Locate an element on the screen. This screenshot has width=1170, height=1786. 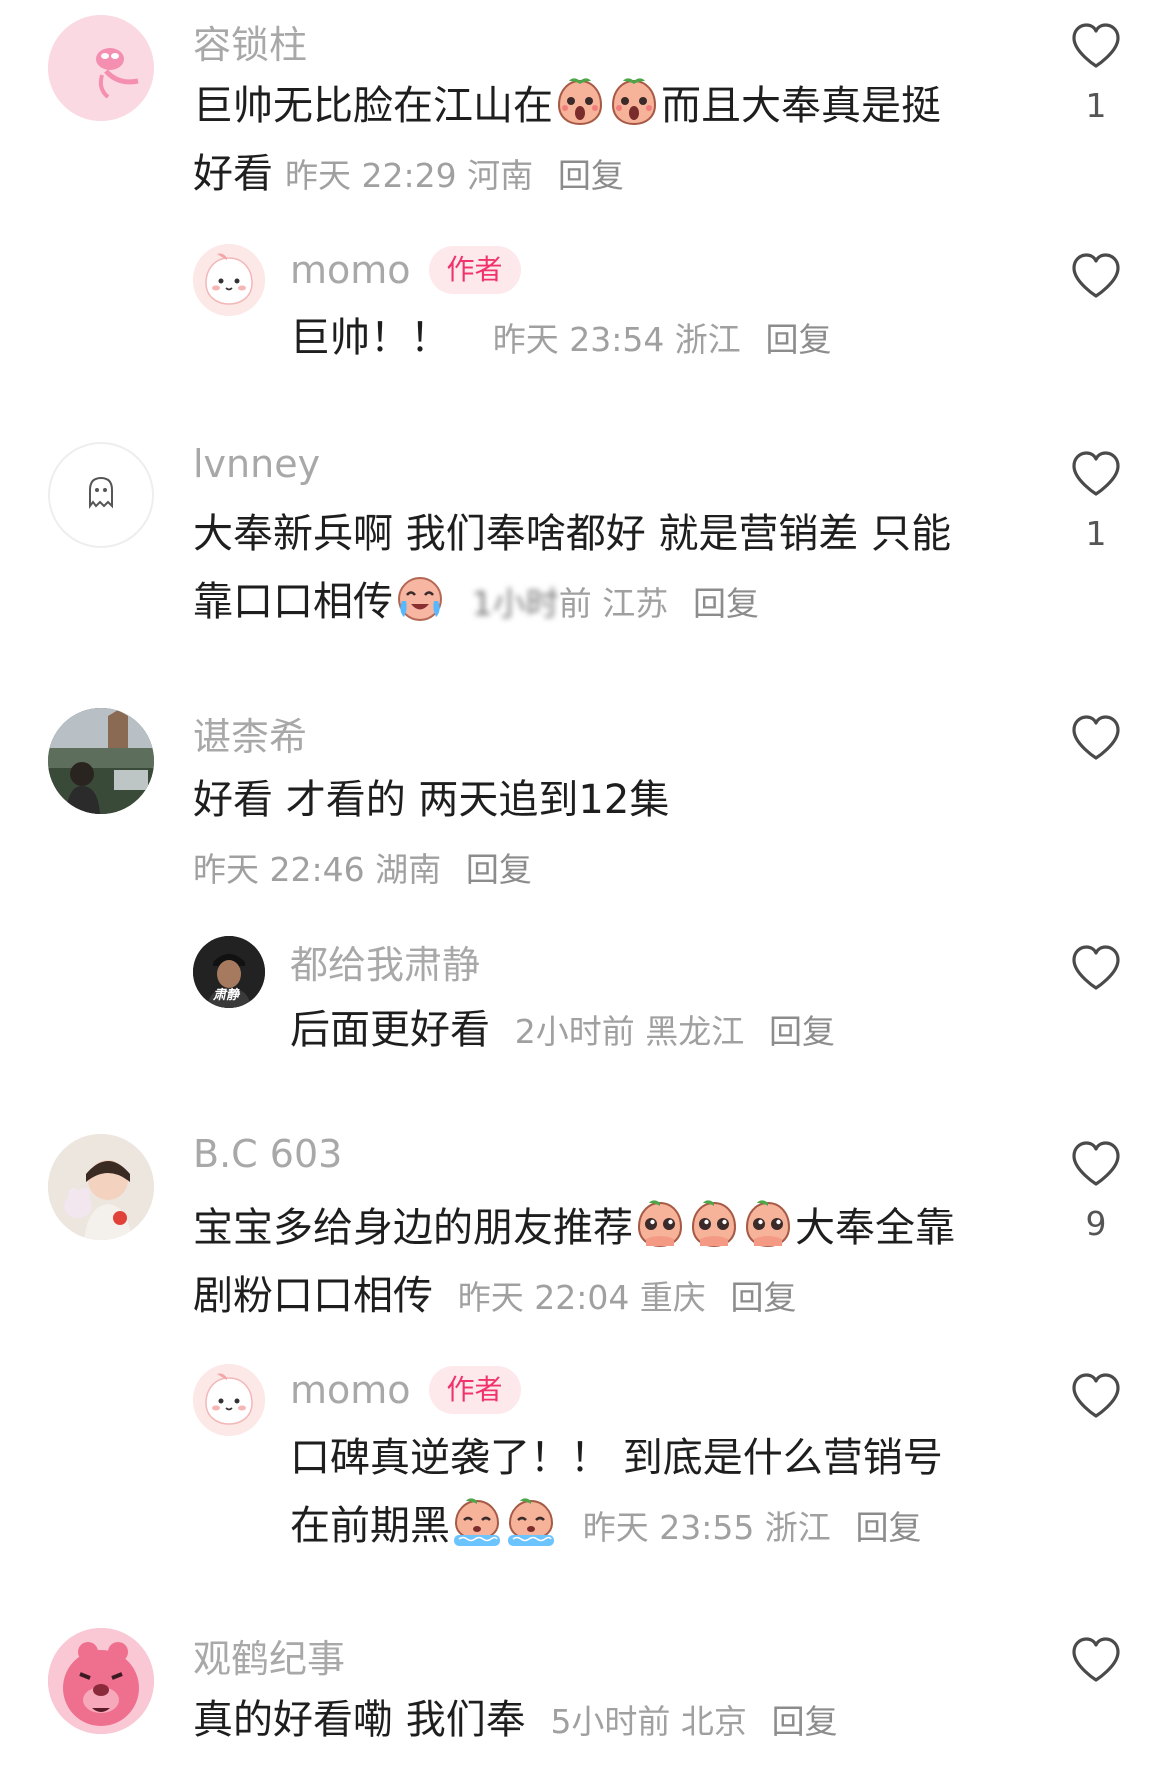
comment-meta: 昨天 23:54 浙江 is located at coordinates (616, 339).